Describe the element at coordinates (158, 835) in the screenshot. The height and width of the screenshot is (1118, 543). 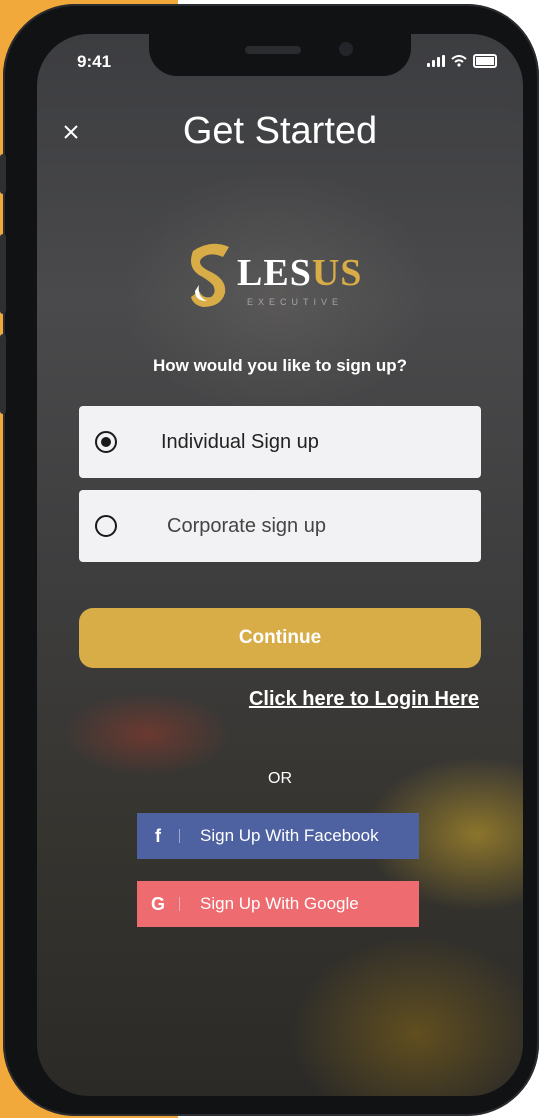
I see `facebook-icon: f` at that location.